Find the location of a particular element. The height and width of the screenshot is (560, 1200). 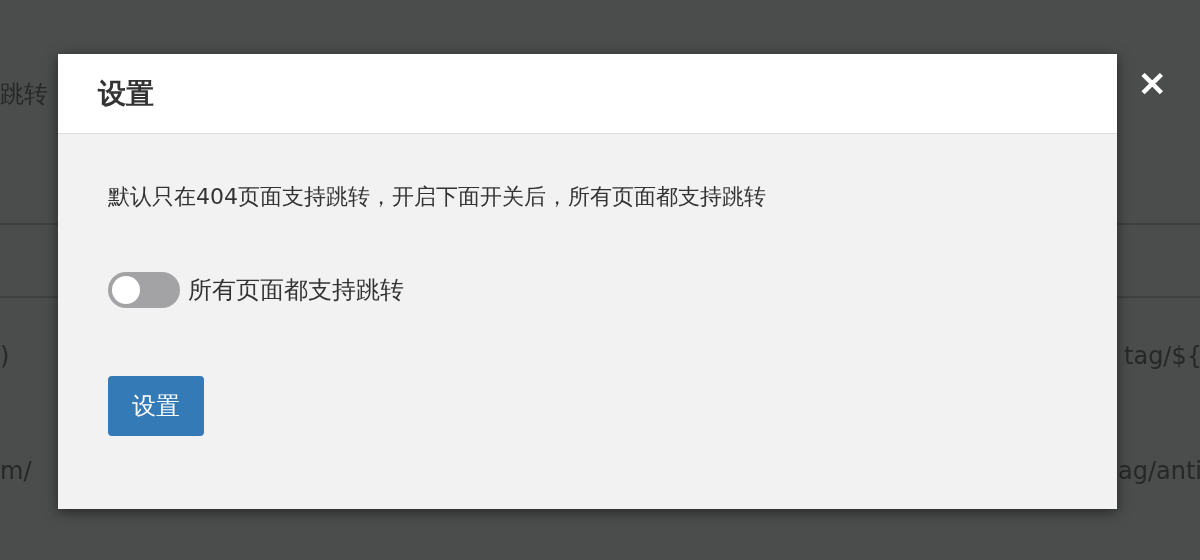

toggle-switch is located at coordinates (144, 290).